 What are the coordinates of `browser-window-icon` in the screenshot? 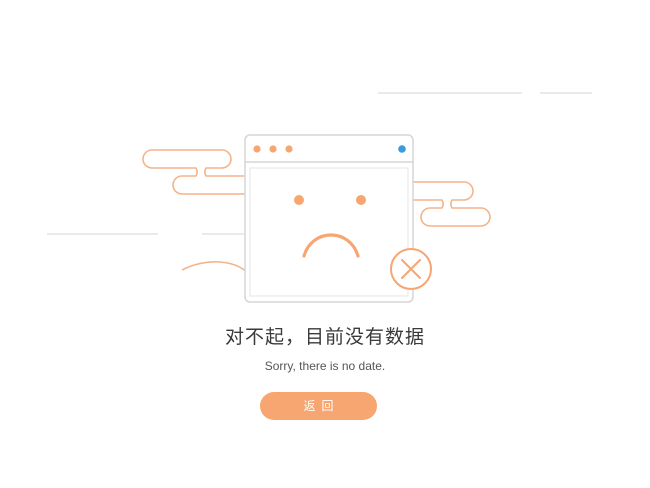 It's located at (329, 218).